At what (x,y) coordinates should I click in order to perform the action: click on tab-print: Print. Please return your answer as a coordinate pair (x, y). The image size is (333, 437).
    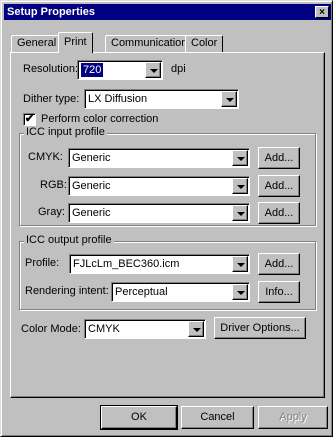
    Looking at the image, I should click on (75, 42).